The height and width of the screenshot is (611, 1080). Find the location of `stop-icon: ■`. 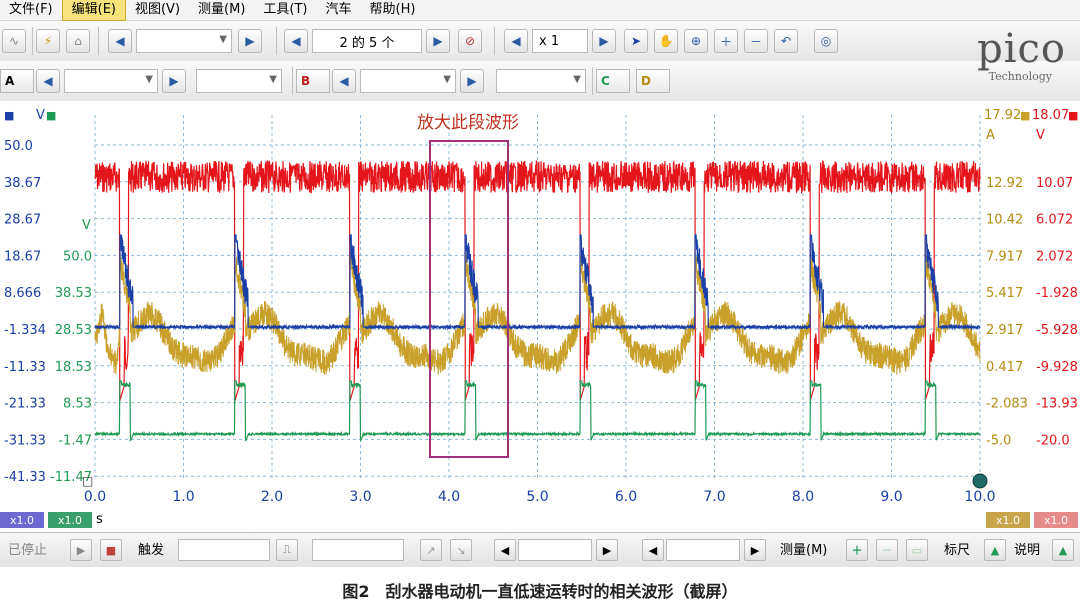

stop-icon: ■ is located at coordinates (111, 550).